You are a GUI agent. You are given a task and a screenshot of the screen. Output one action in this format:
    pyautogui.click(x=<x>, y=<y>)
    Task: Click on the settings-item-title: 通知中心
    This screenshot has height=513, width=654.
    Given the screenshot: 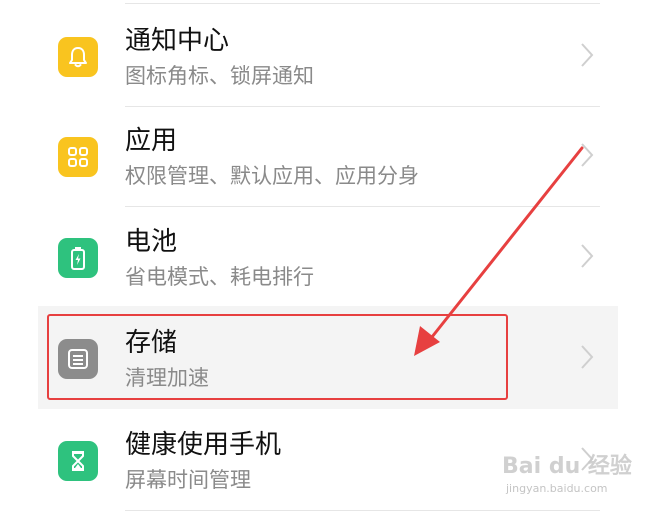 What is the action you would take?
    pyautogui.click(x=177, y=41)
    